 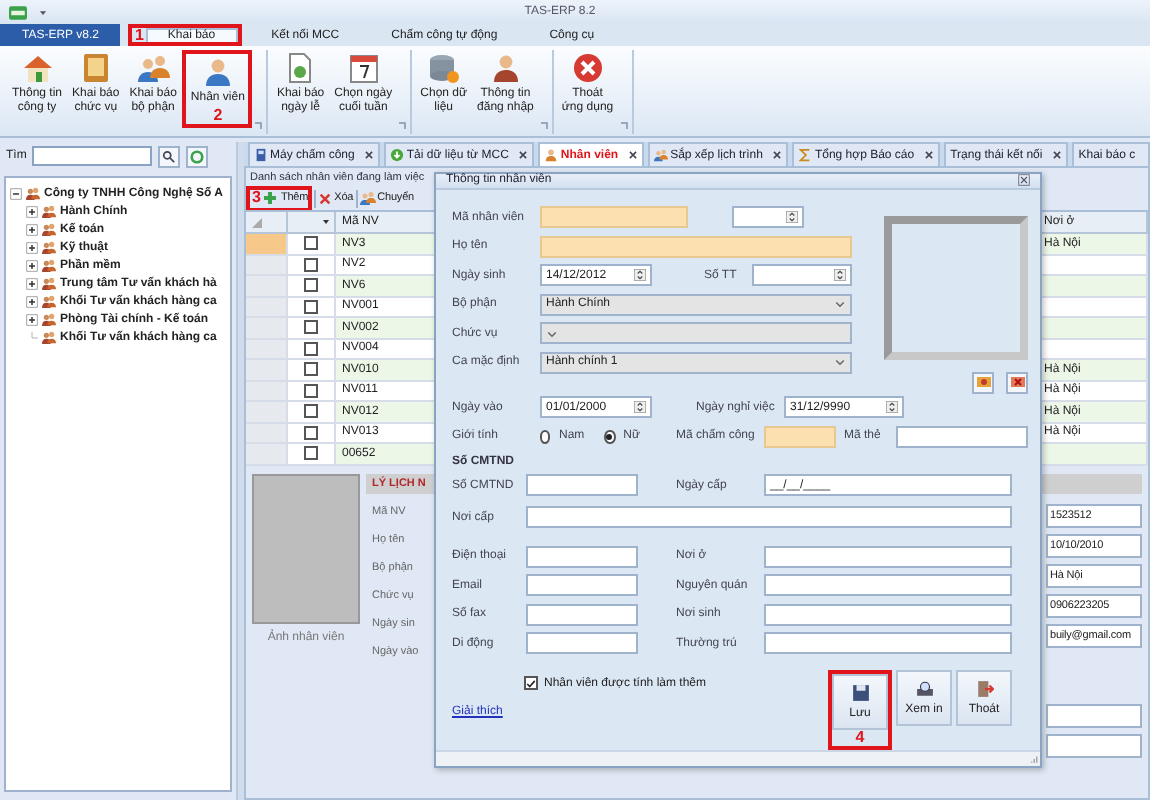 I want to click on search-button, so click(x=169, y=156).